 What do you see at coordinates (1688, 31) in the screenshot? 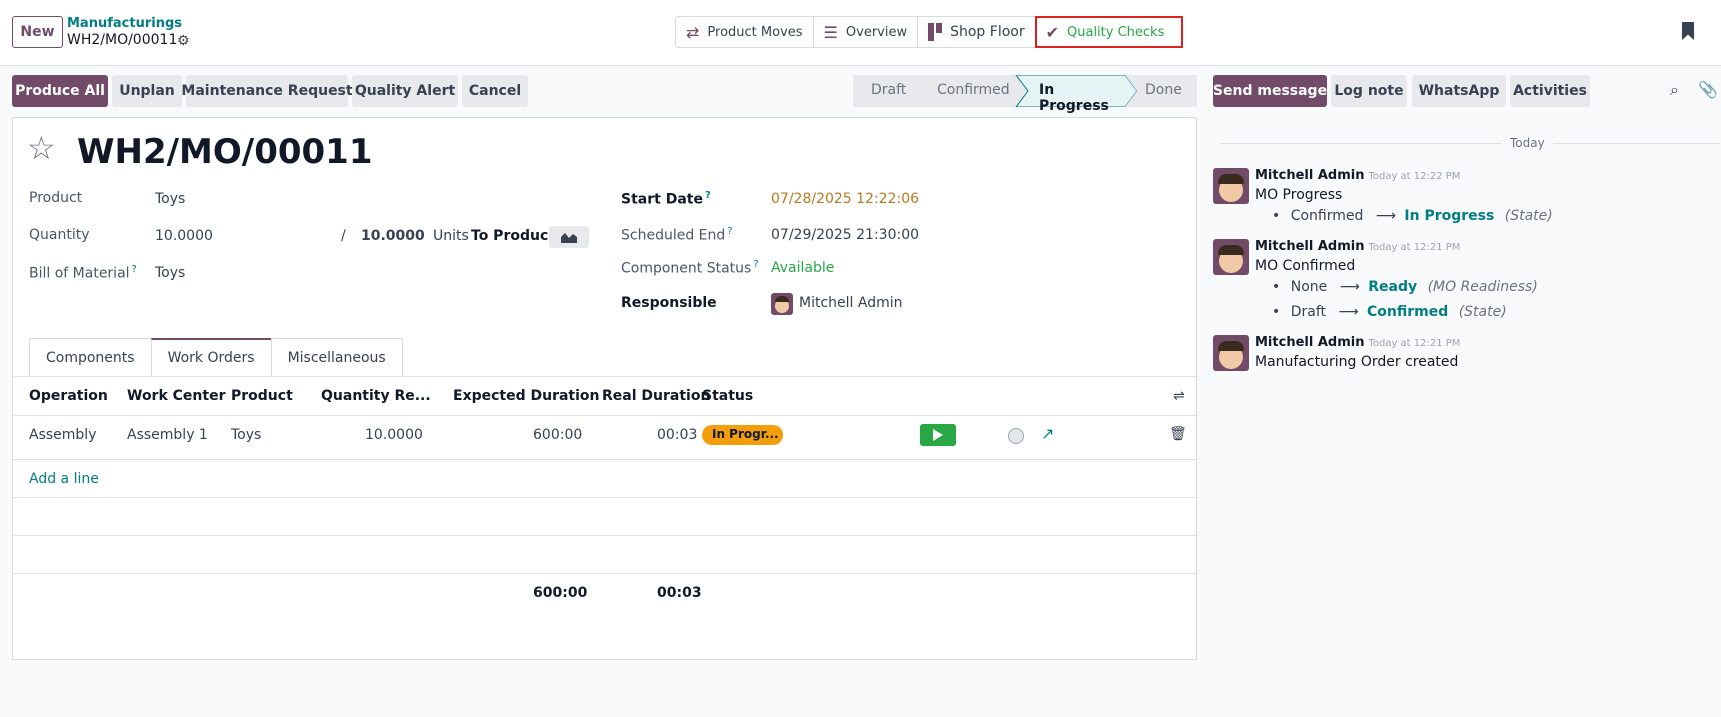
I see `bookmark-icon` at bounding box center [1688, 31].